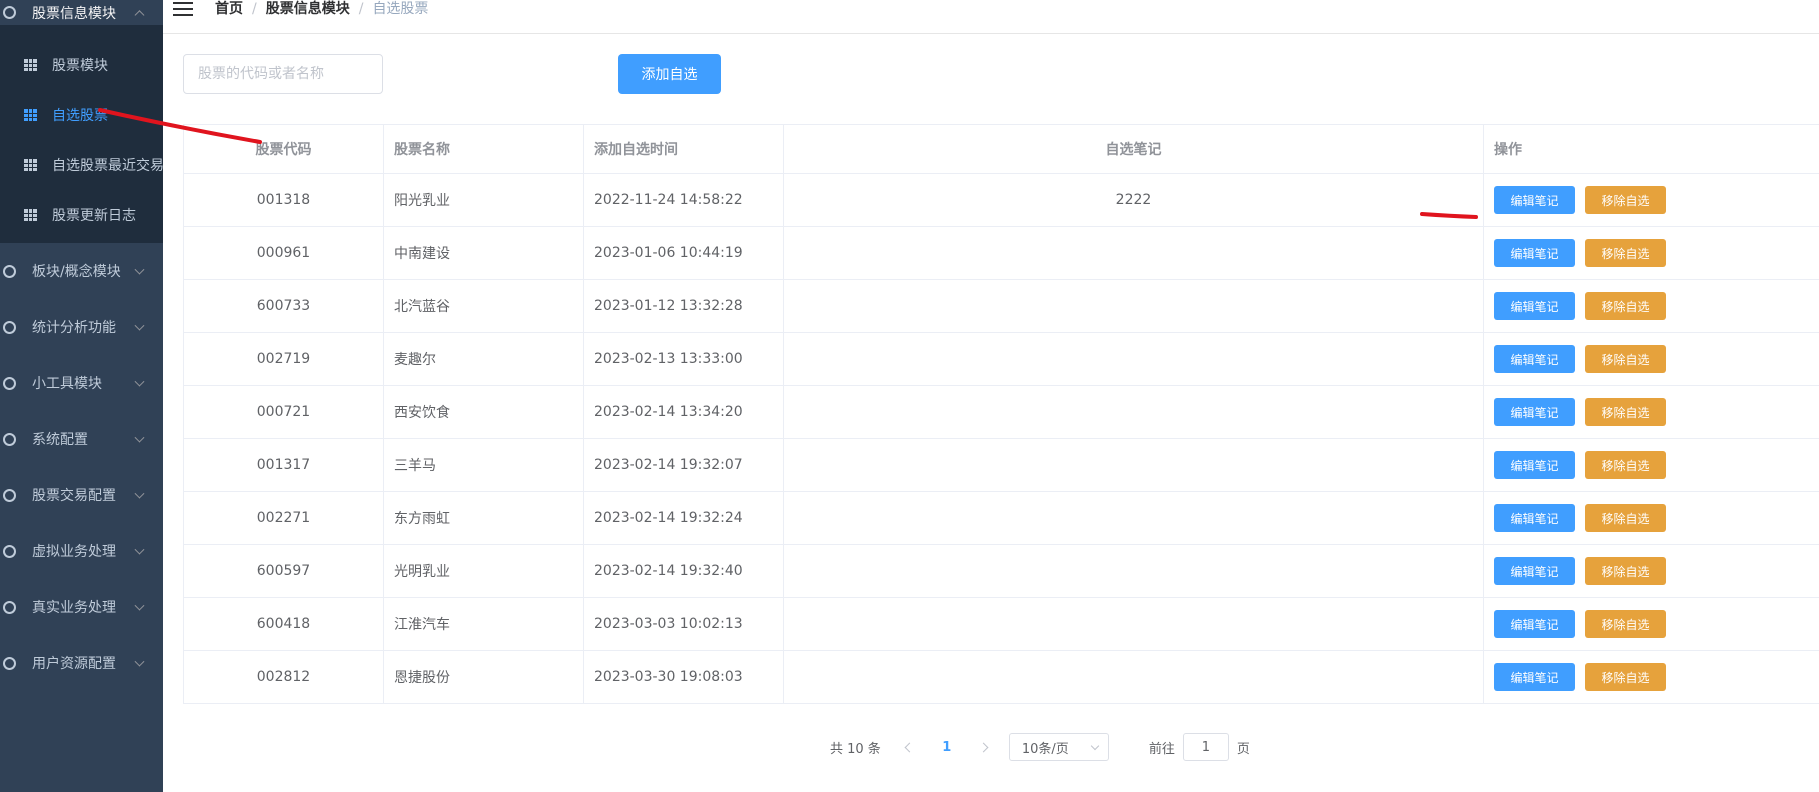  What do you see at coordinates (229, 9) in the screenshot?
I see `breadcrumb-home: 首页` at bounding box center [229, 9].